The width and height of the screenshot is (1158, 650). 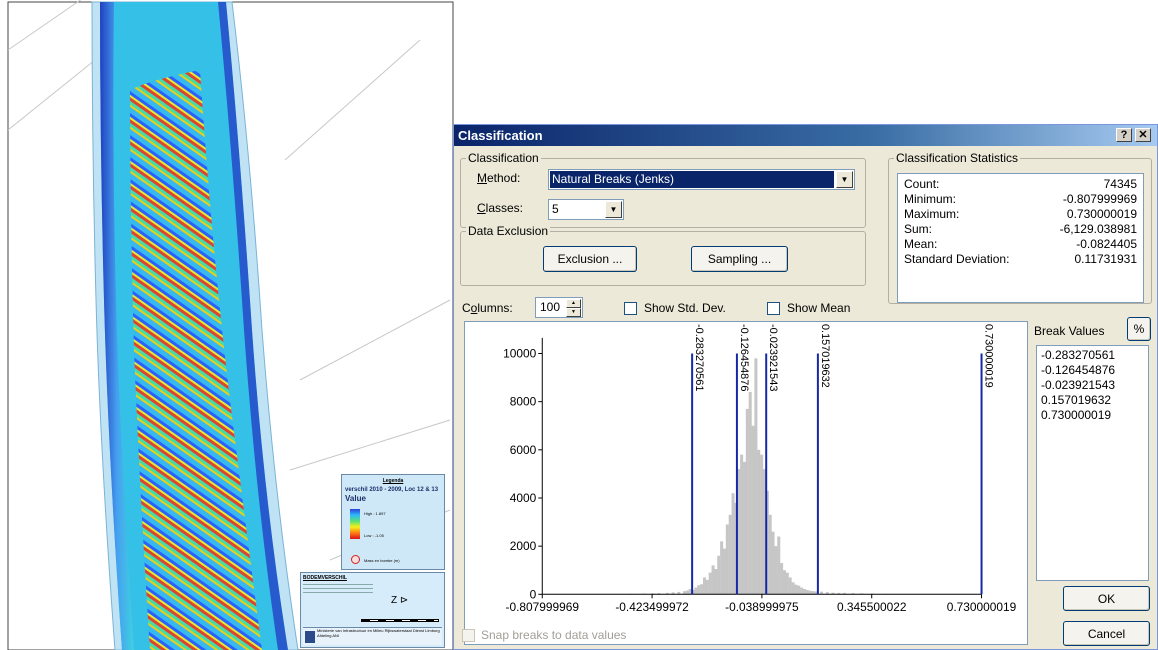 What do you see at coordinates (762, 607) in the screenshot?
I see `x-tick-label: -0.038999975` at bounding box center [762, 607].